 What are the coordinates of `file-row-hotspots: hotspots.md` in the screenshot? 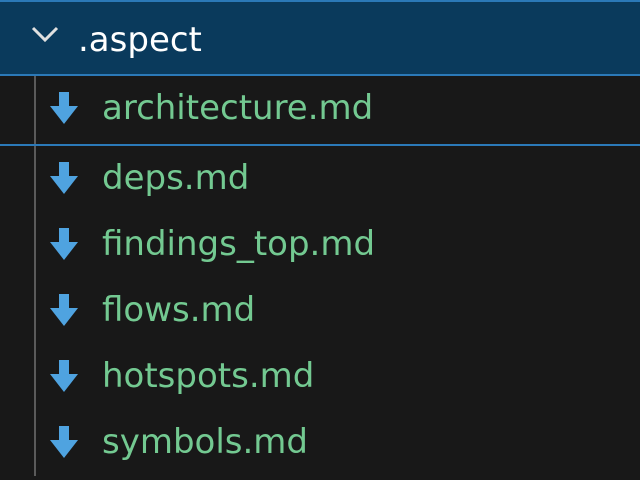 It's located at (320, 377).